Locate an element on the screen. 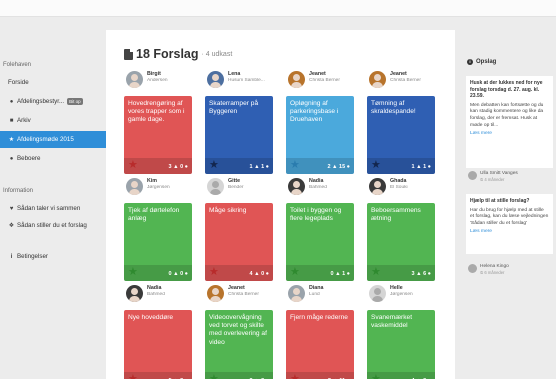 The width and height of the screenshot is (556, 379). card-counts: 3 ▲ 0 ● is located at coordinates (179, 167).